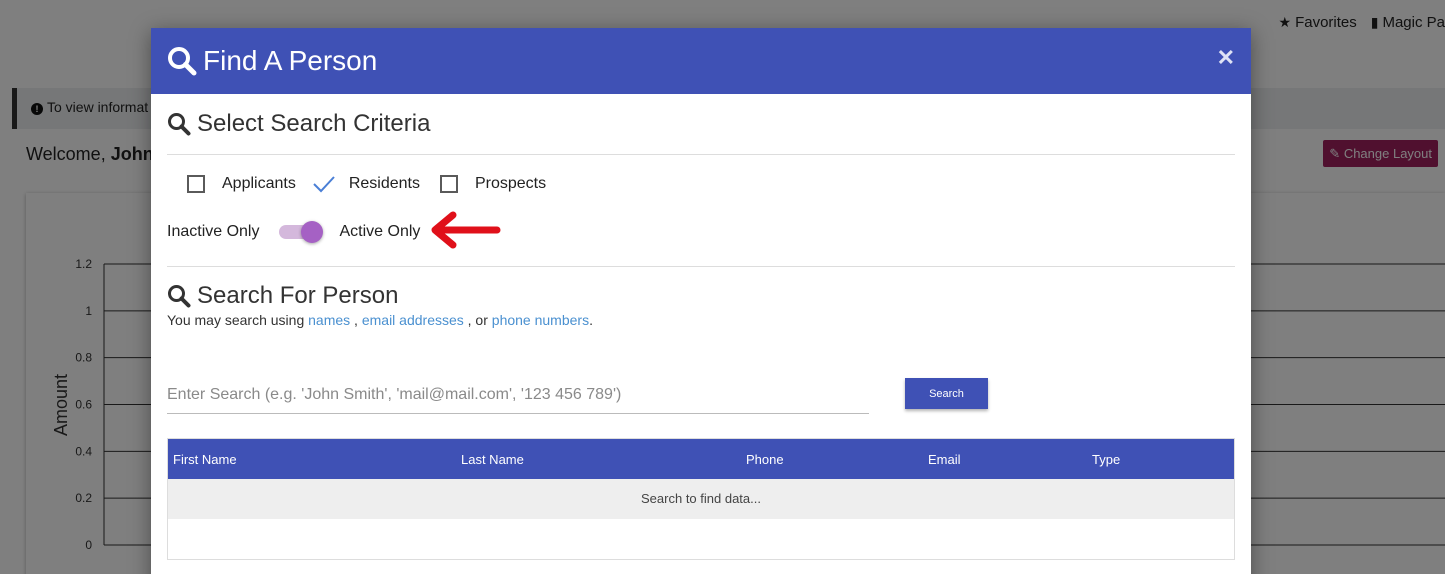 The width and height of the screenshot is (1445, 574). What do you see at coordinates (302, 232) in the screenshot?
I see `active-toggle-switch` at bounding box center [302, 232].